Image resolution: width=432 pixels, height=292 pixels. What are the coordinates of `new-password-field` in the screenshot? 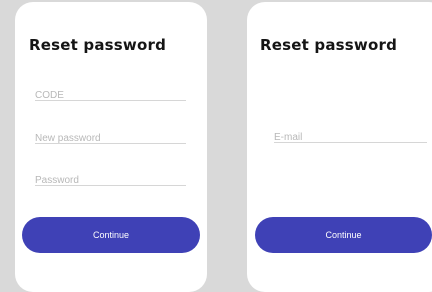 It's located at (110, 137).